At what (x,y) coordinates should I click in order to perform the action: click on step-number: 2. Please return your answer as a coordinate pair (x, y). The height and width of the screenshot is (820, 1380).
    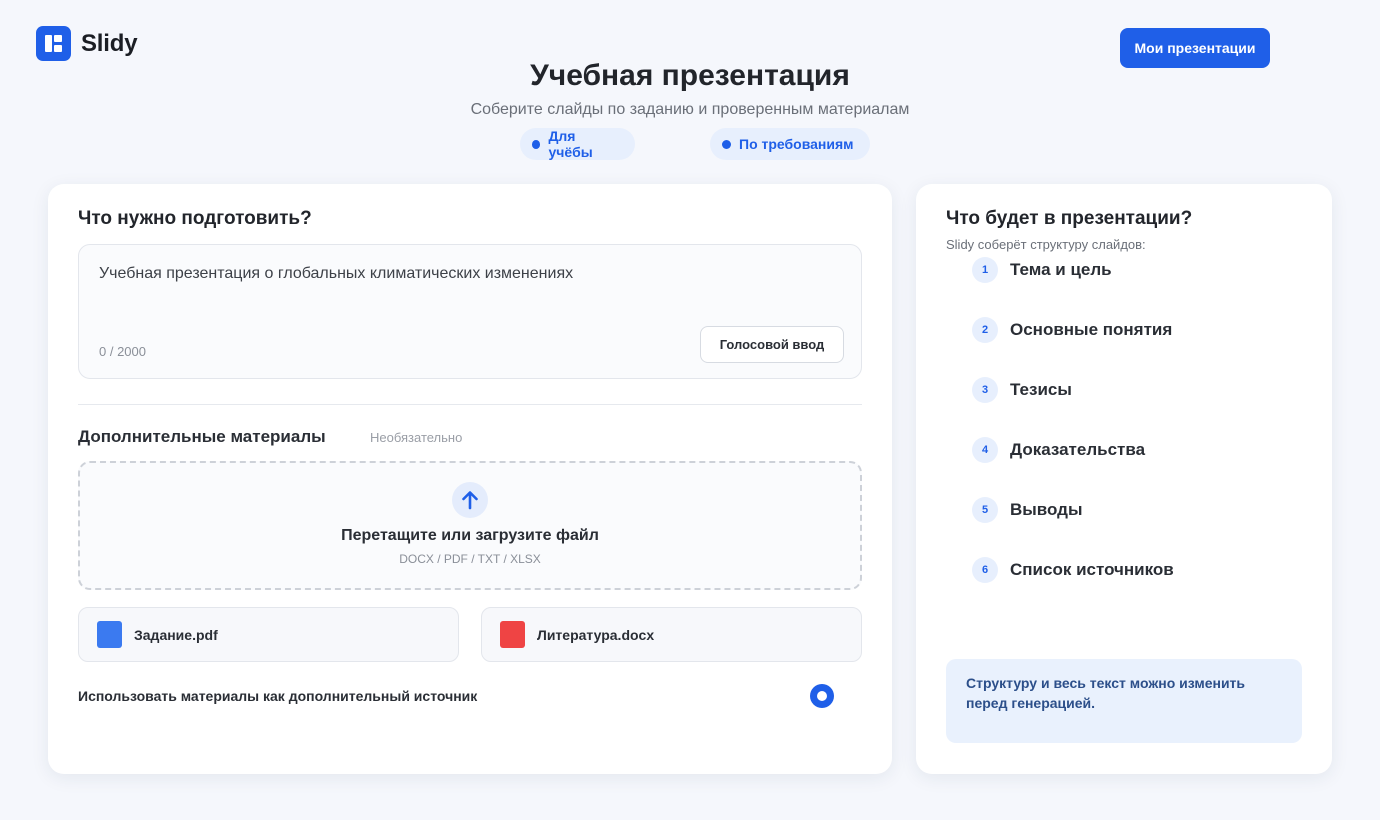
    Looking at the image, I should click on (985, 330).